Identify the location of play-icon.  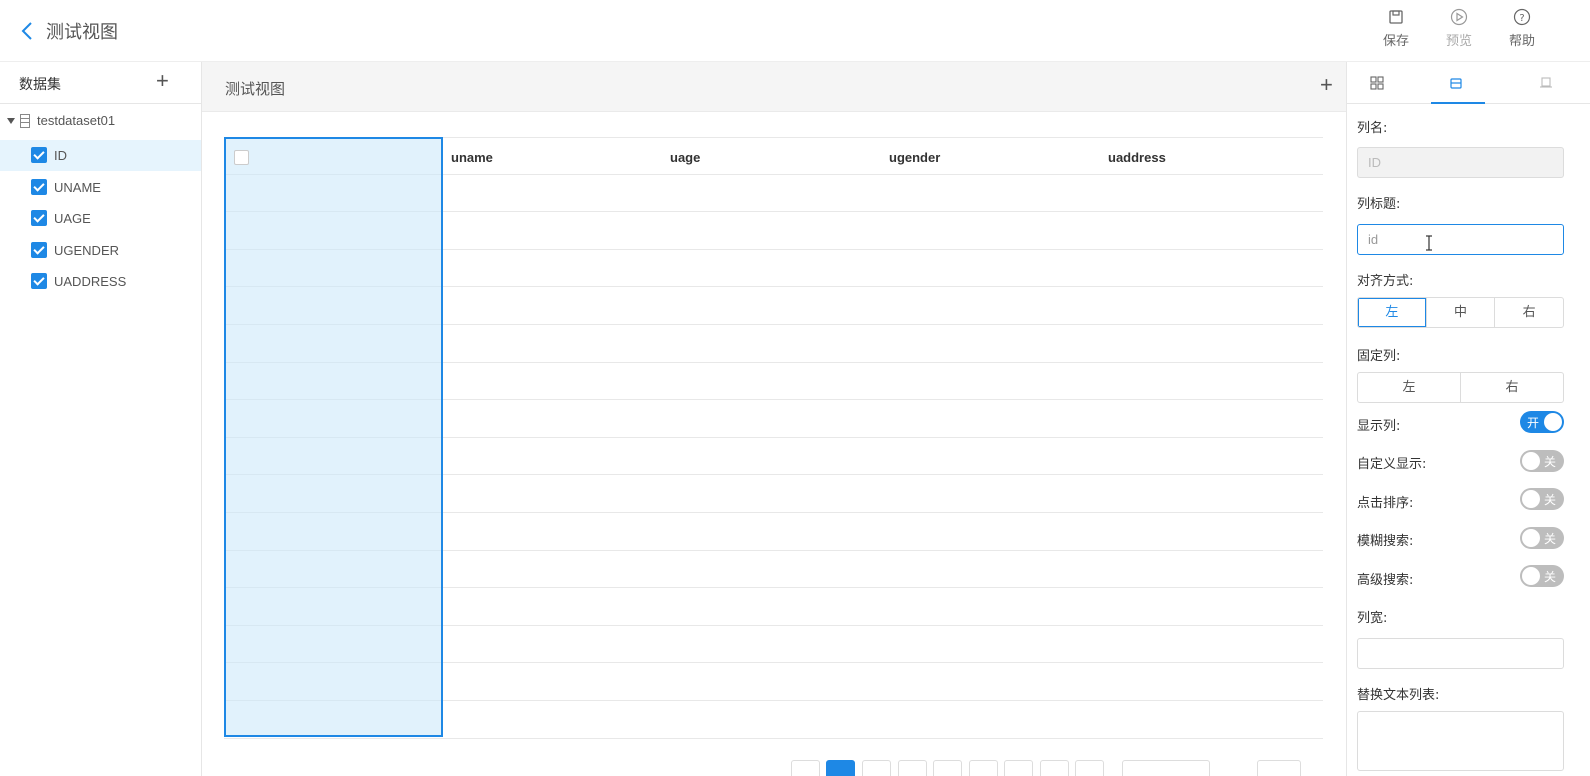
(1459, 17).